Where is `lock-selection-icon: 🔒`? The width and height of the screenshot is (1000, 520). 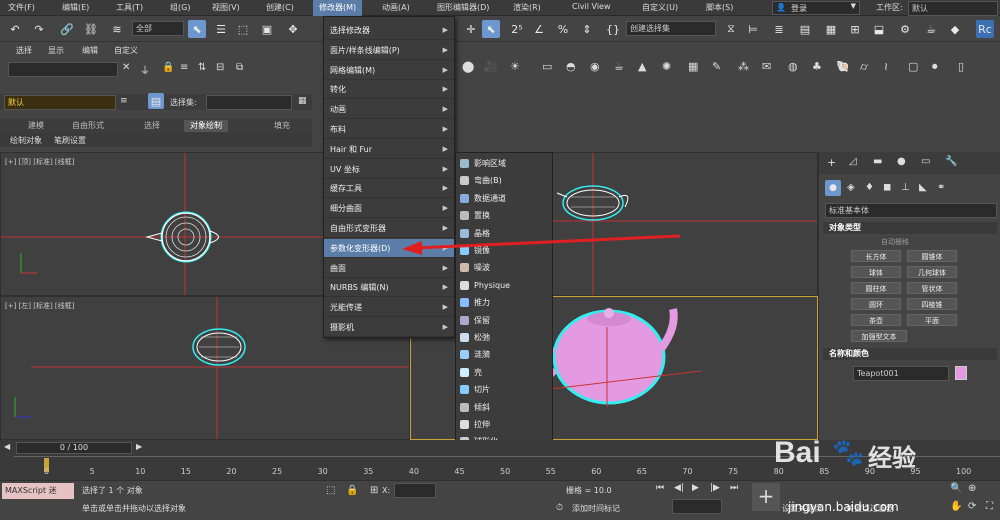 lock-selection-icon: 🔒 is located at coordinates (352, 490).